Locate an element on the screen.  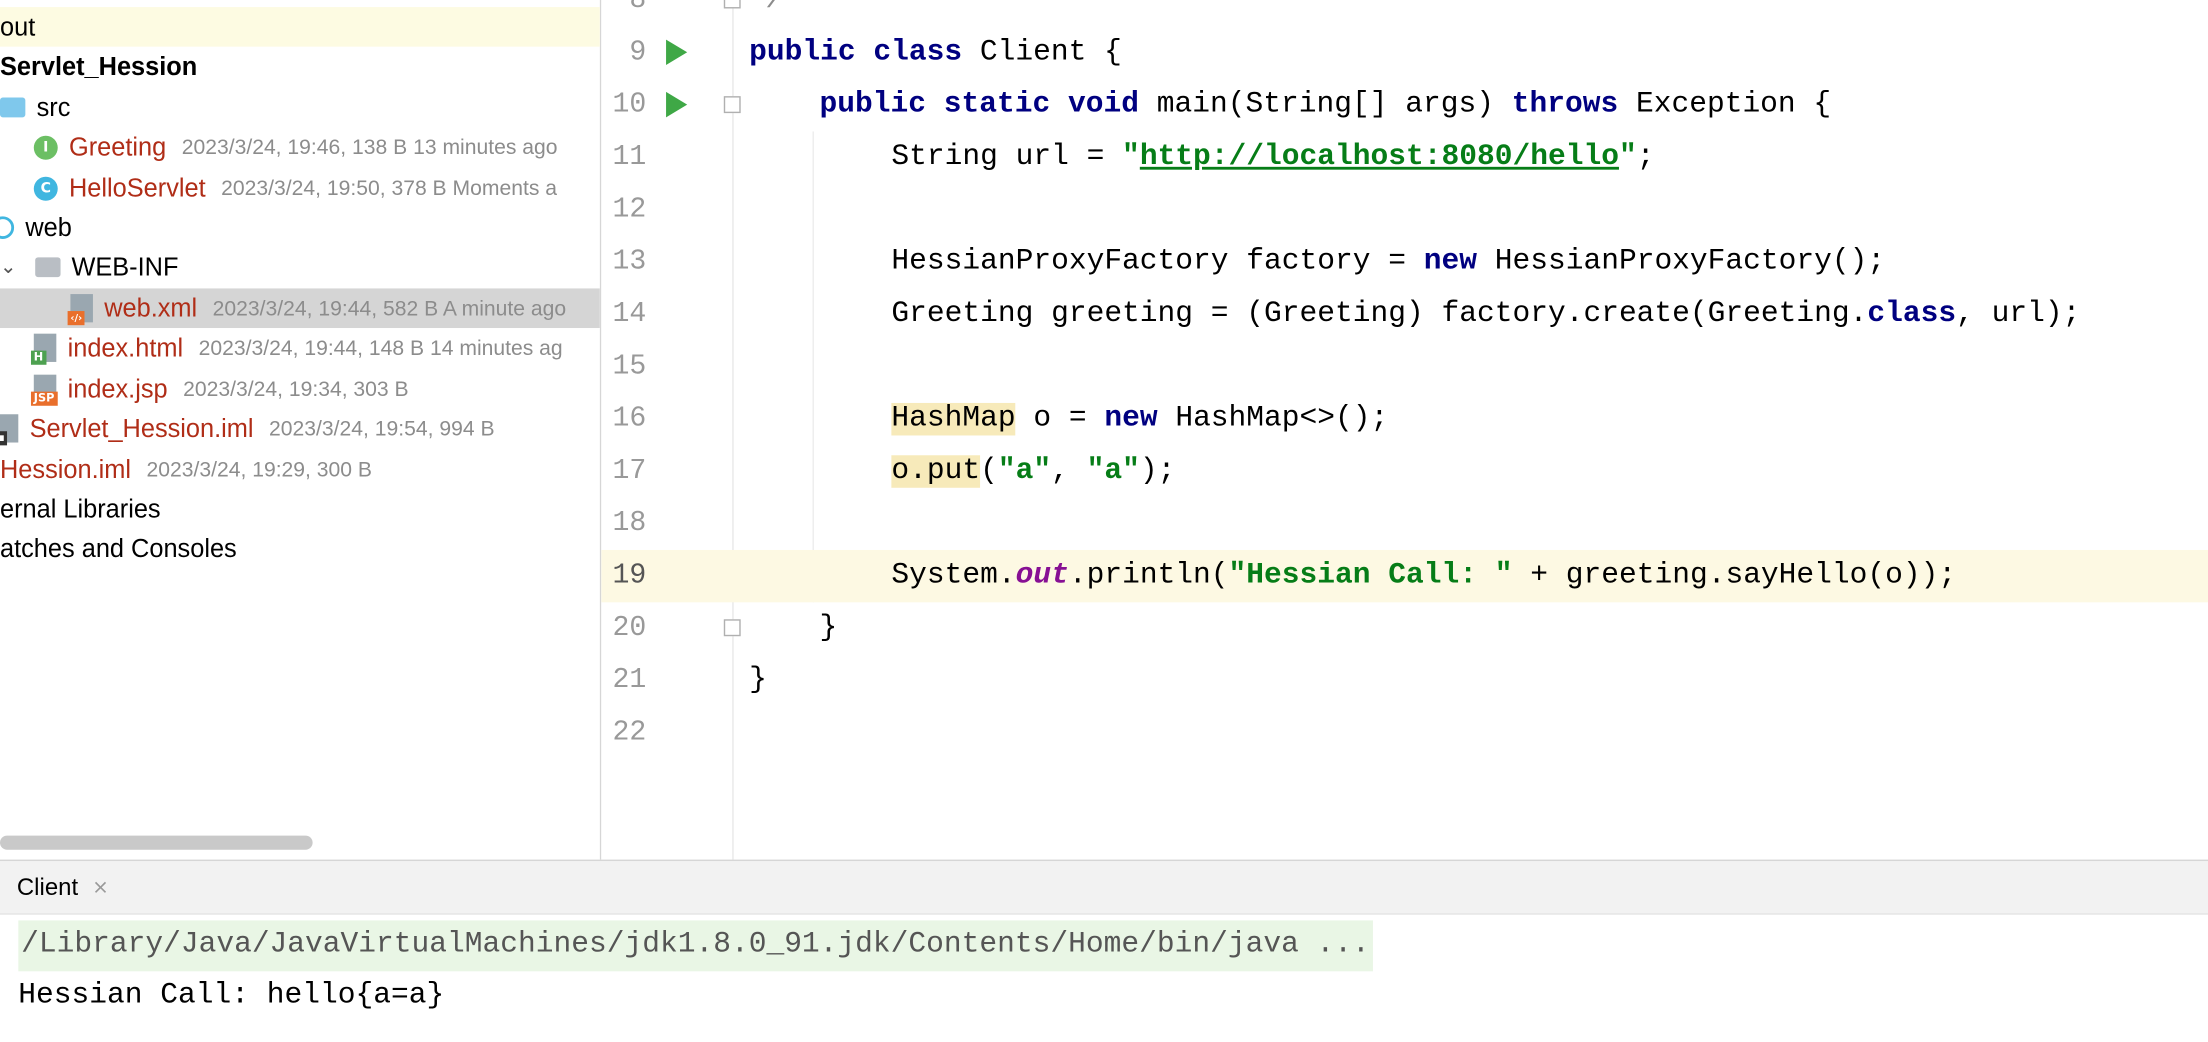
line-number: 16 is located at coordinates (629, 419).